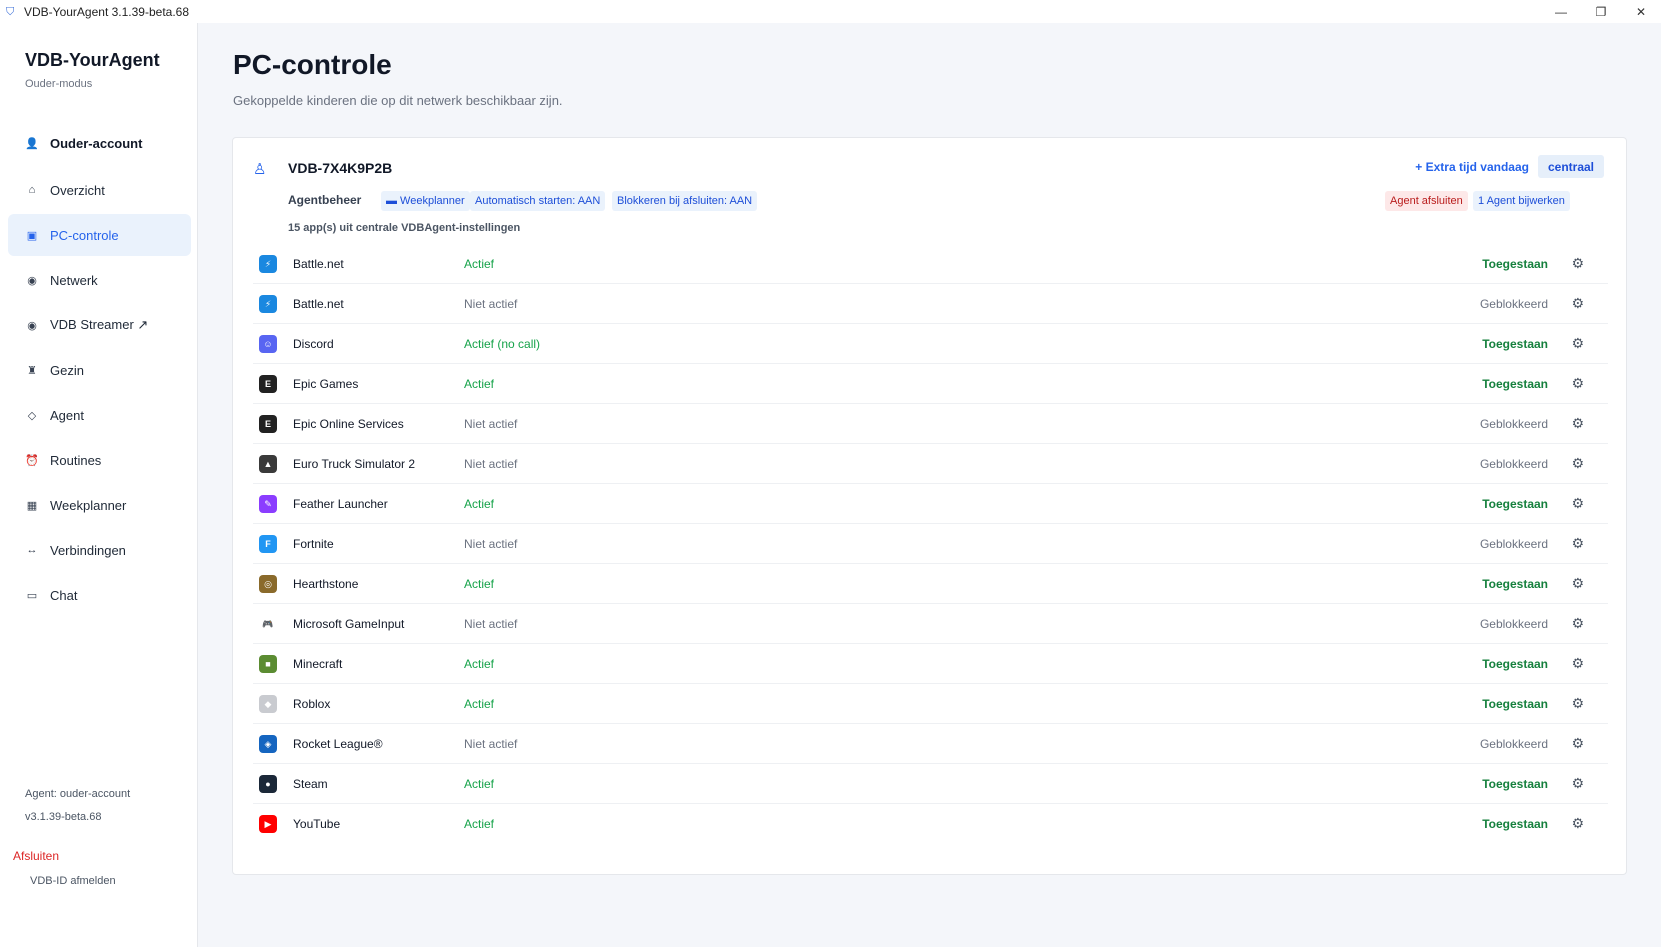  I want to click on quit-button: Afsluiten, so click(36, 856).